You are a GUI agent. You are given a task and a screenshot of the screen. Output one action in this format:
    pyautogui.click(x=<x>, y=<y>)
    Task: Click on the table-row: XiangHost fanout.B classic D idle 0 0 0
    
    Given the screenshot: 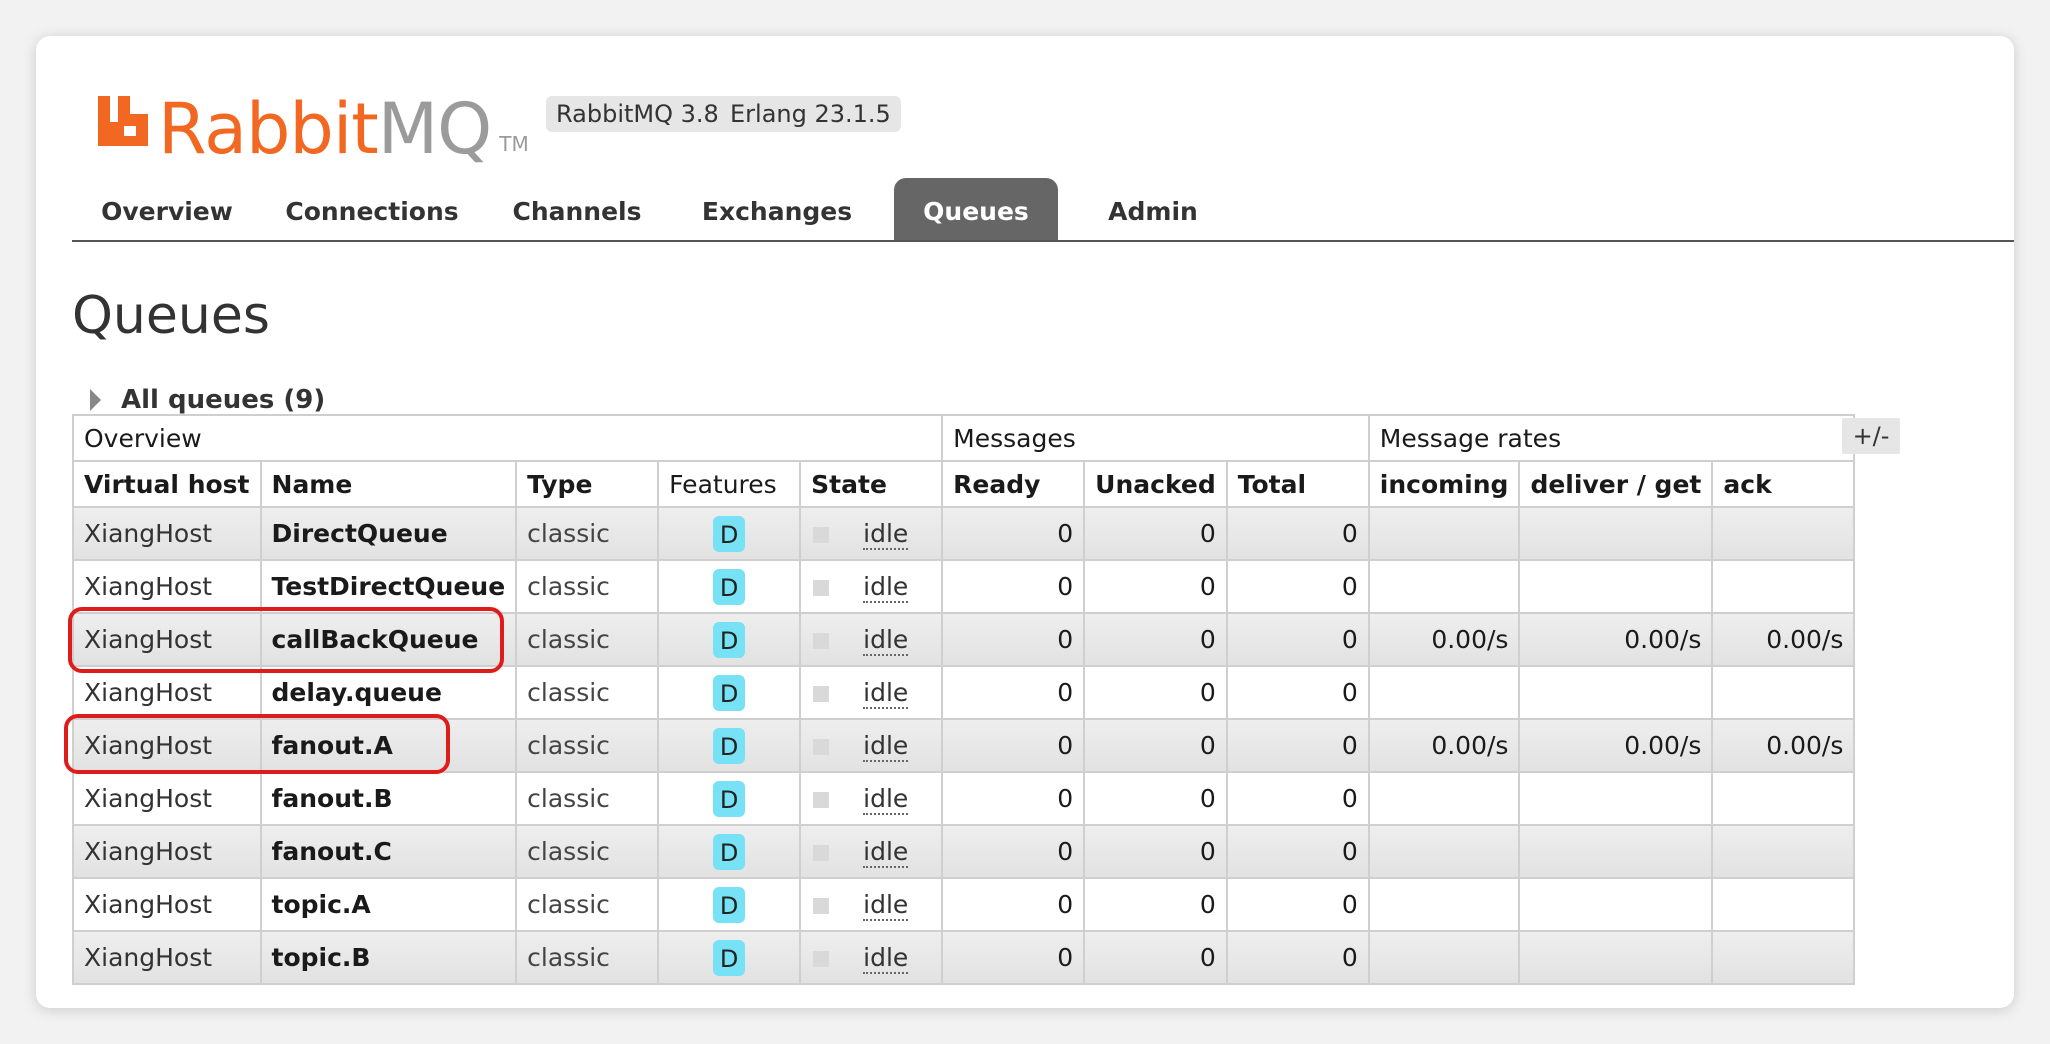 What is the action you would take?
    pyautogui.click(x=964, y=798)
    